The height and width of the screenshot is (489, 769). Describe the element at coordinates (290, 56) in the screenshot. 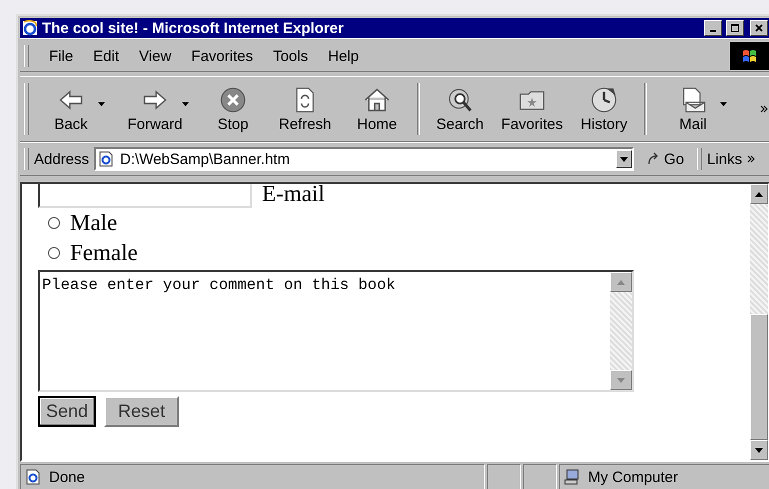

I see `menu-item: Tools` at that location.